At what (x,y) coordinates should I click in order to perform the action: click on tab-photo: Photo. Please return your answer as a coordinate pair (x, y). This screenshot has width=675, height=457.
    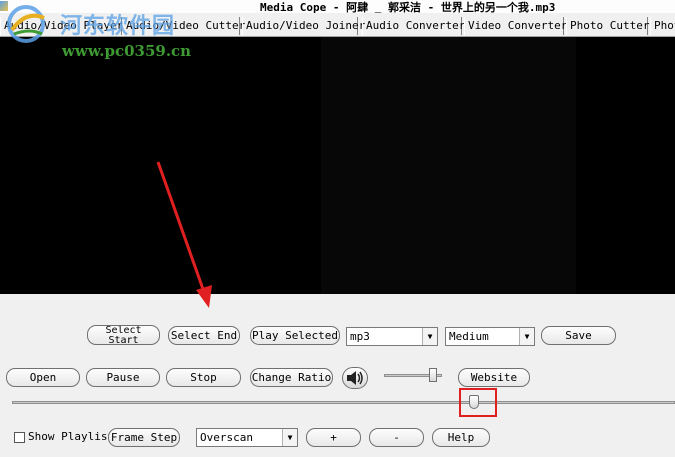
    Looking at the image, I should click on (662, 26).